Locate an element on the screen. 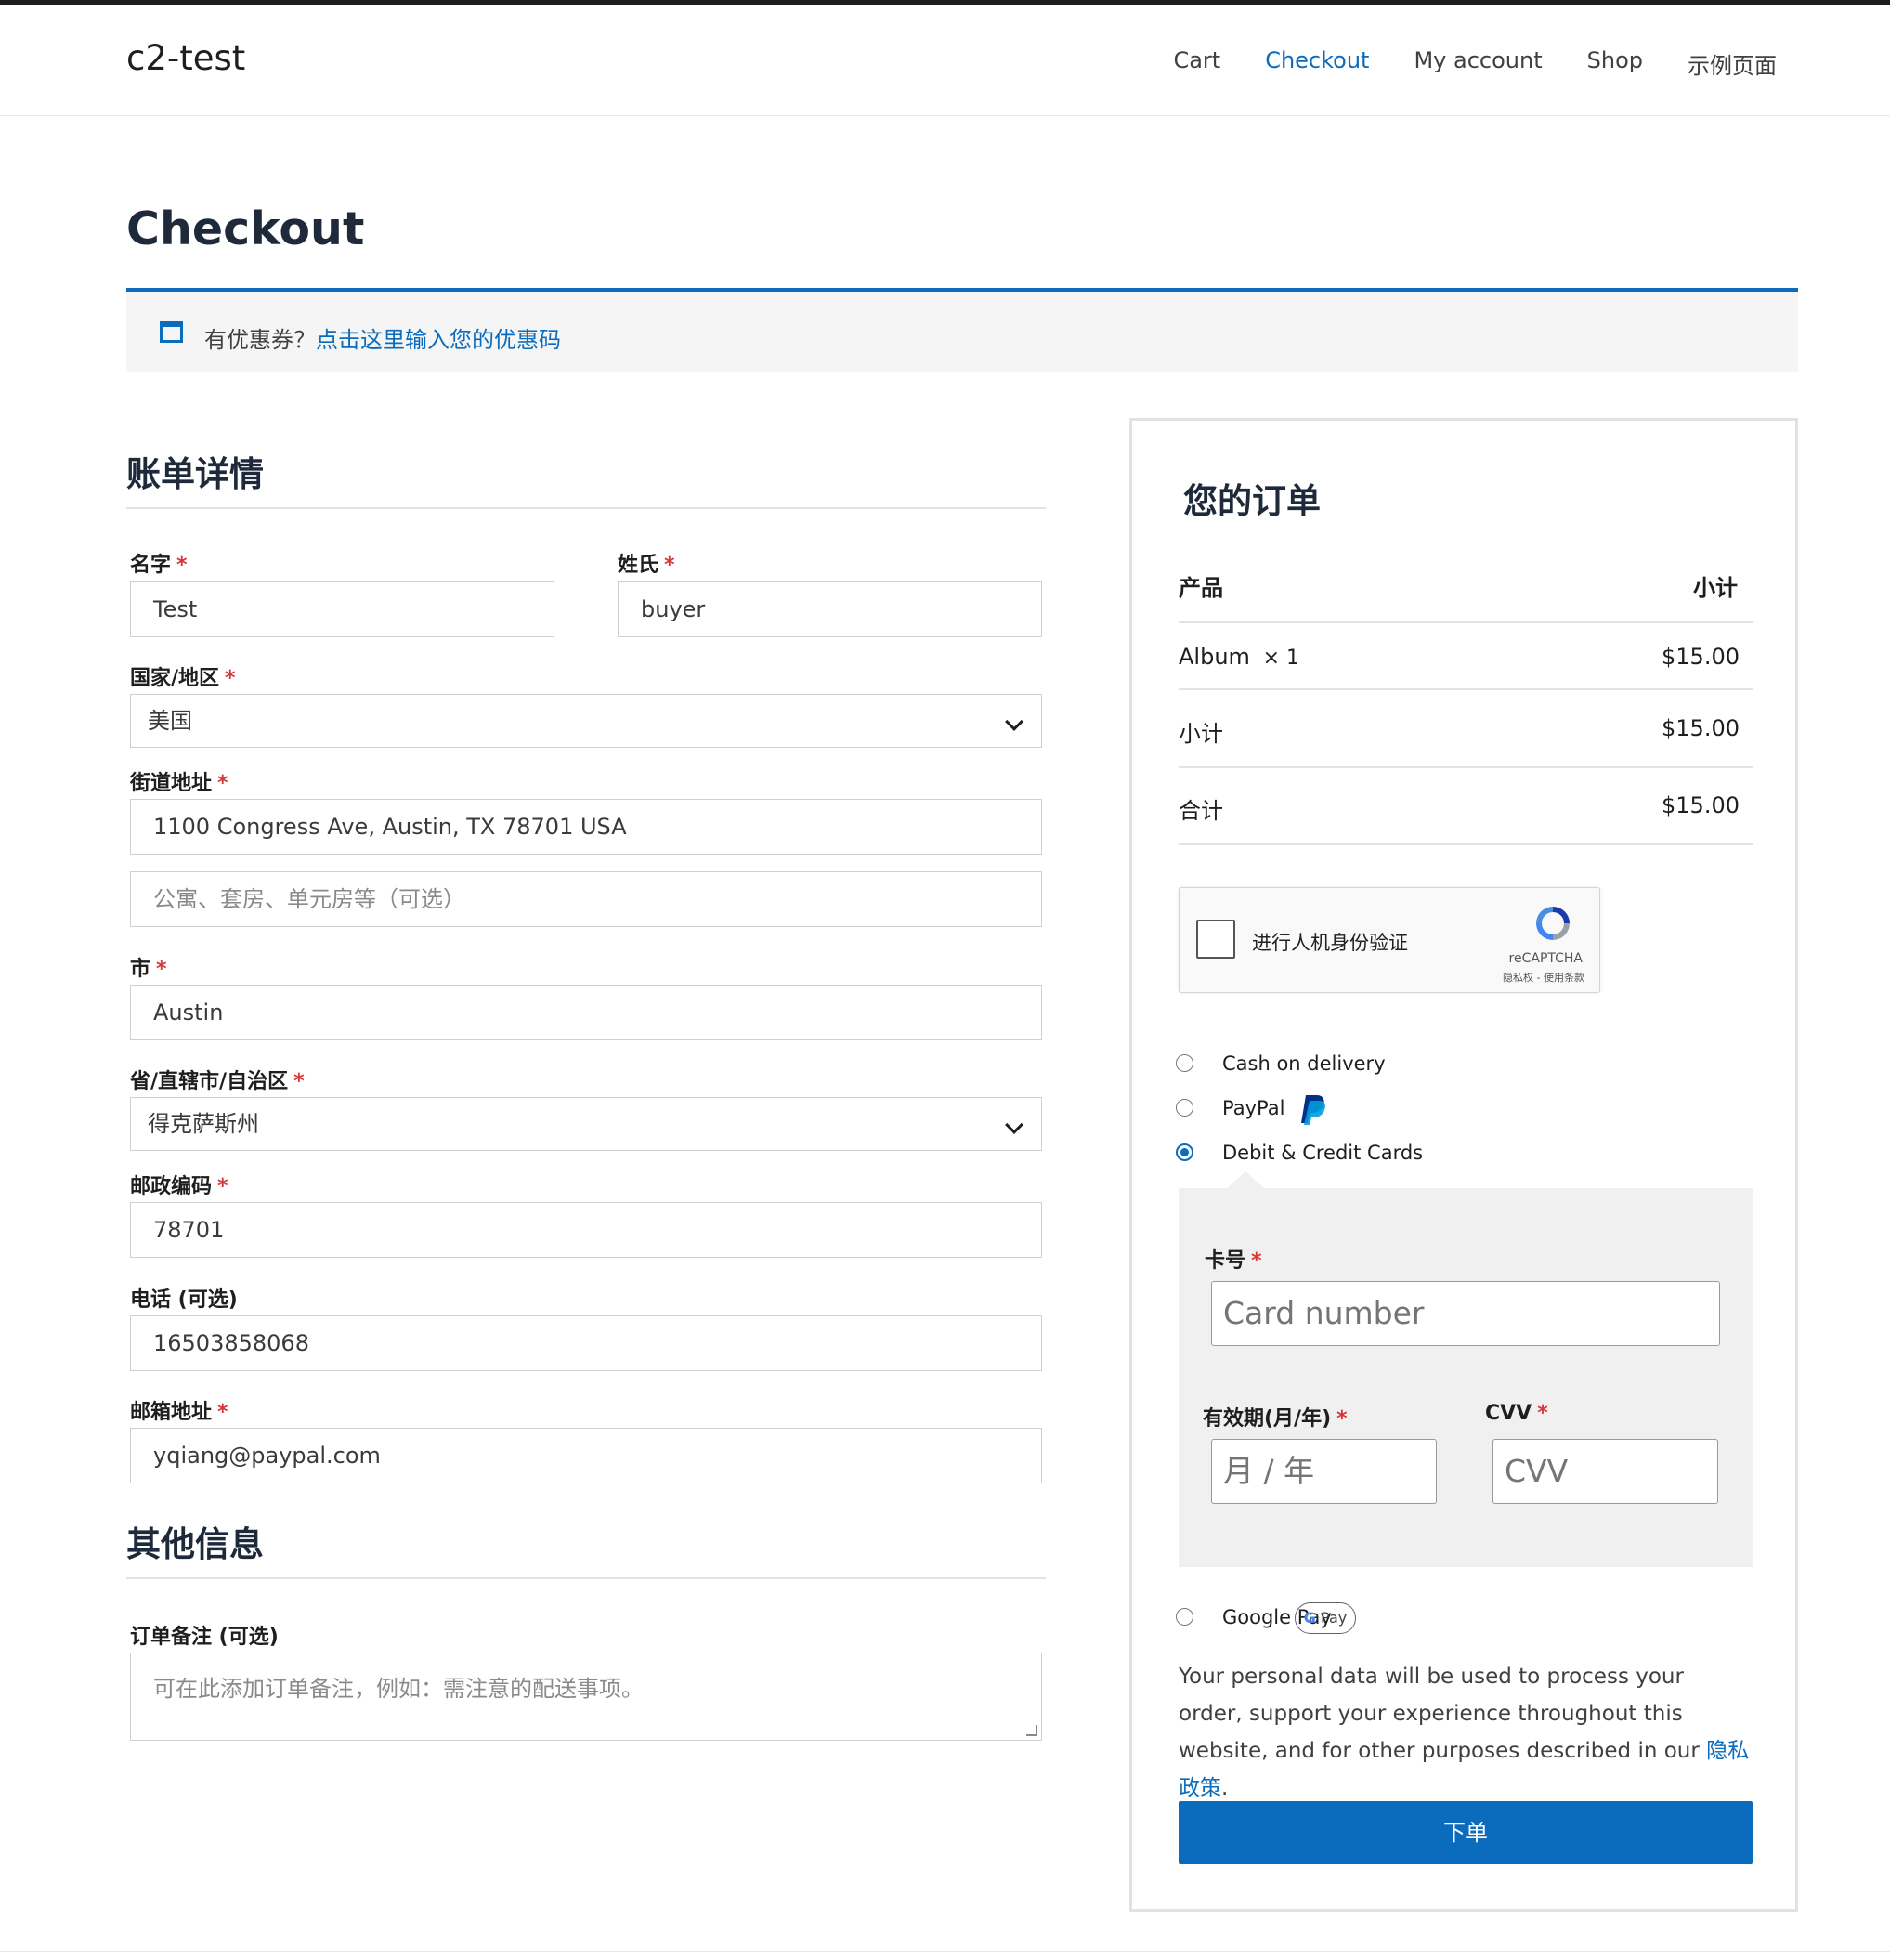 Image resolution: width=1890 pixels, height=1960 pixels. expiry-input: 月 / 年 is located at coordinates (1324, 1471).